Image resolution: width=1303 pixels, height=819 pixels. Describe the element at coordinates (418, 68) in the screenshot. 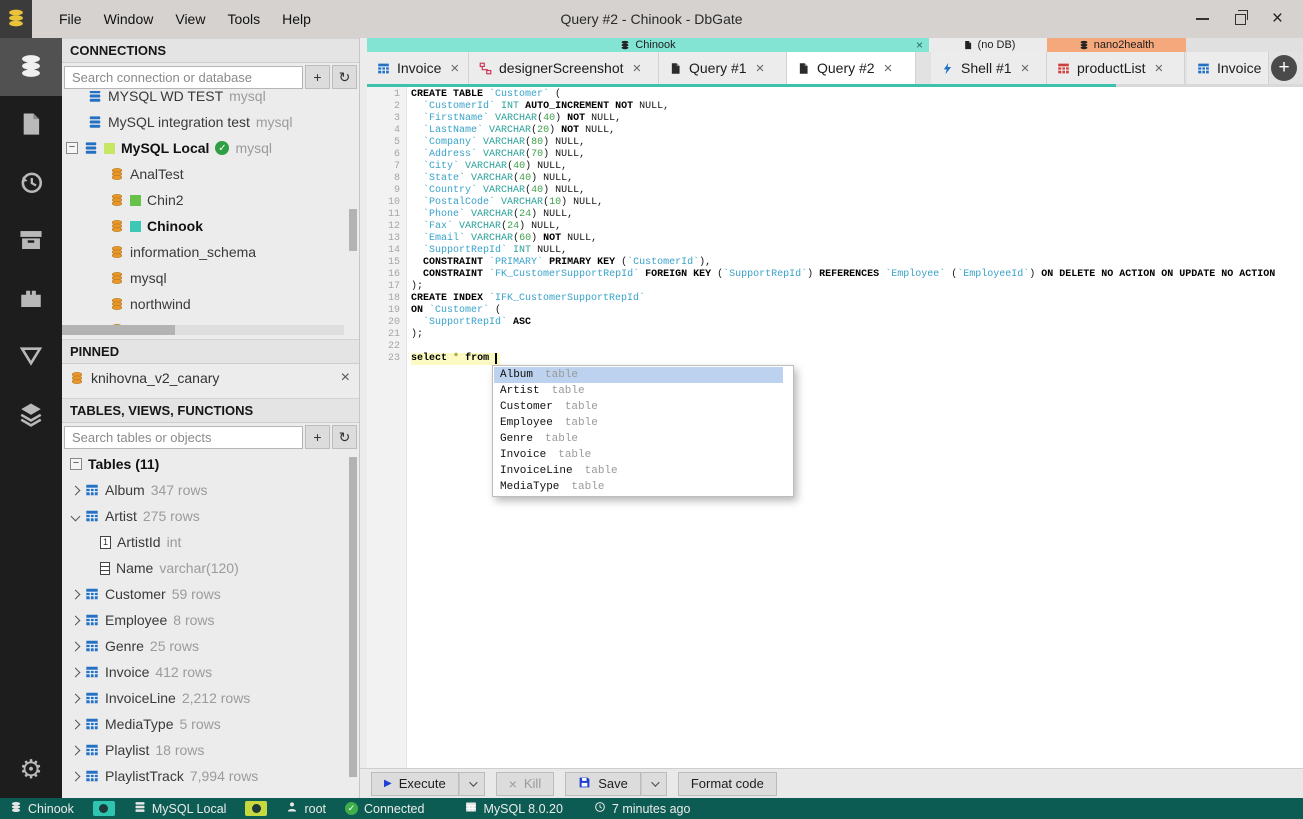

I see `tab-invoice: Invoice ×` at that location.